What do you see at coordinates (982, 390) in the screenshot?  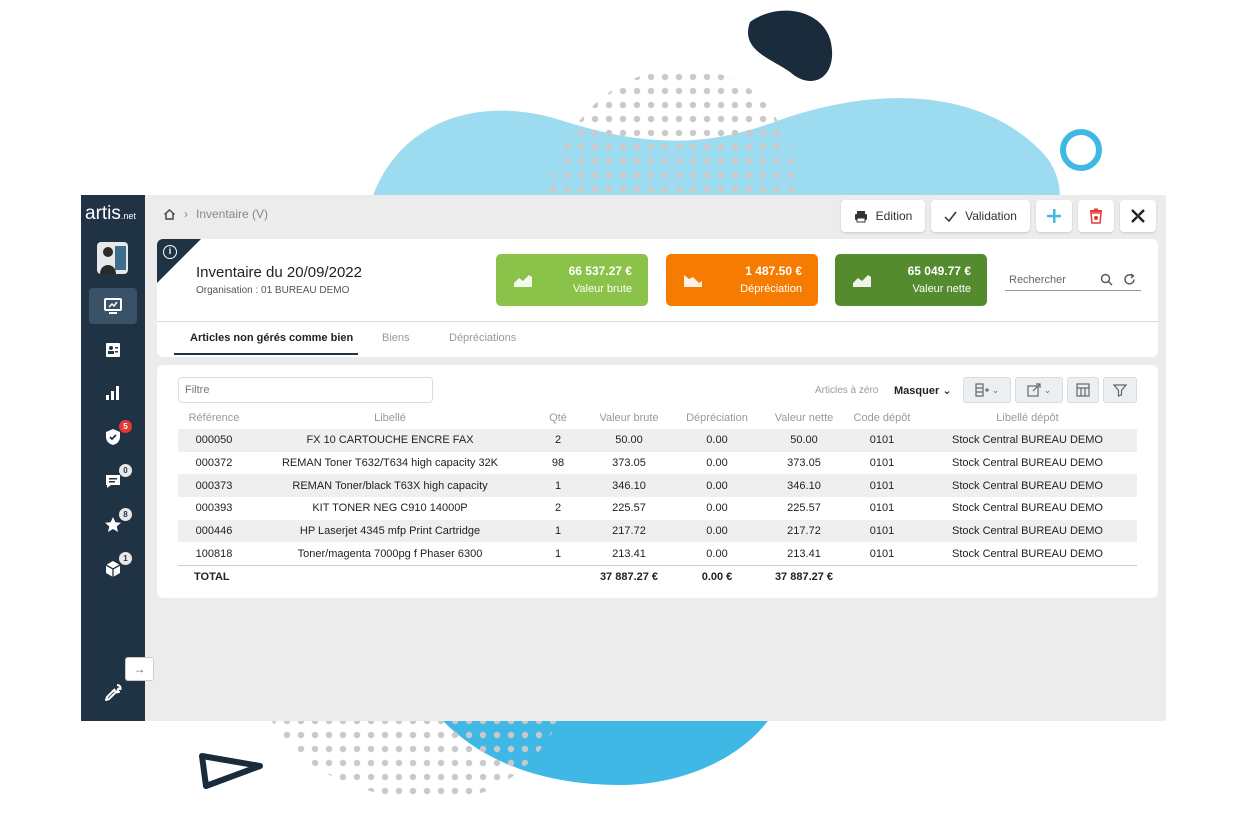 I see `columns-add-icon` at bounding box center [982, 390].